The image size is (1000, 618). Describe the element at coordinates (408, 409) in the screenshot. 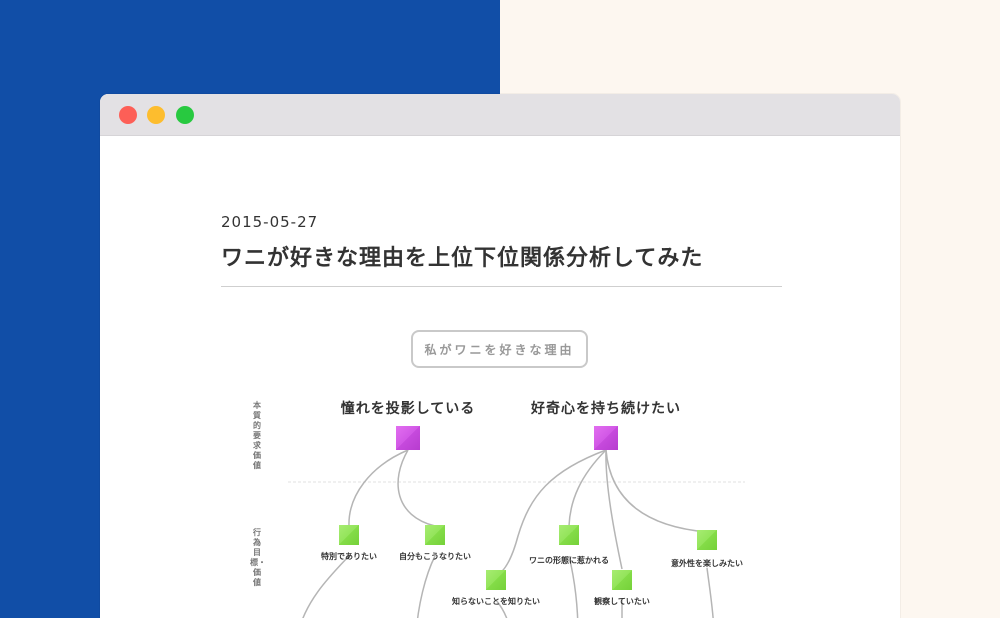

I see `top-node-label: 憧れを投影している` at that location.